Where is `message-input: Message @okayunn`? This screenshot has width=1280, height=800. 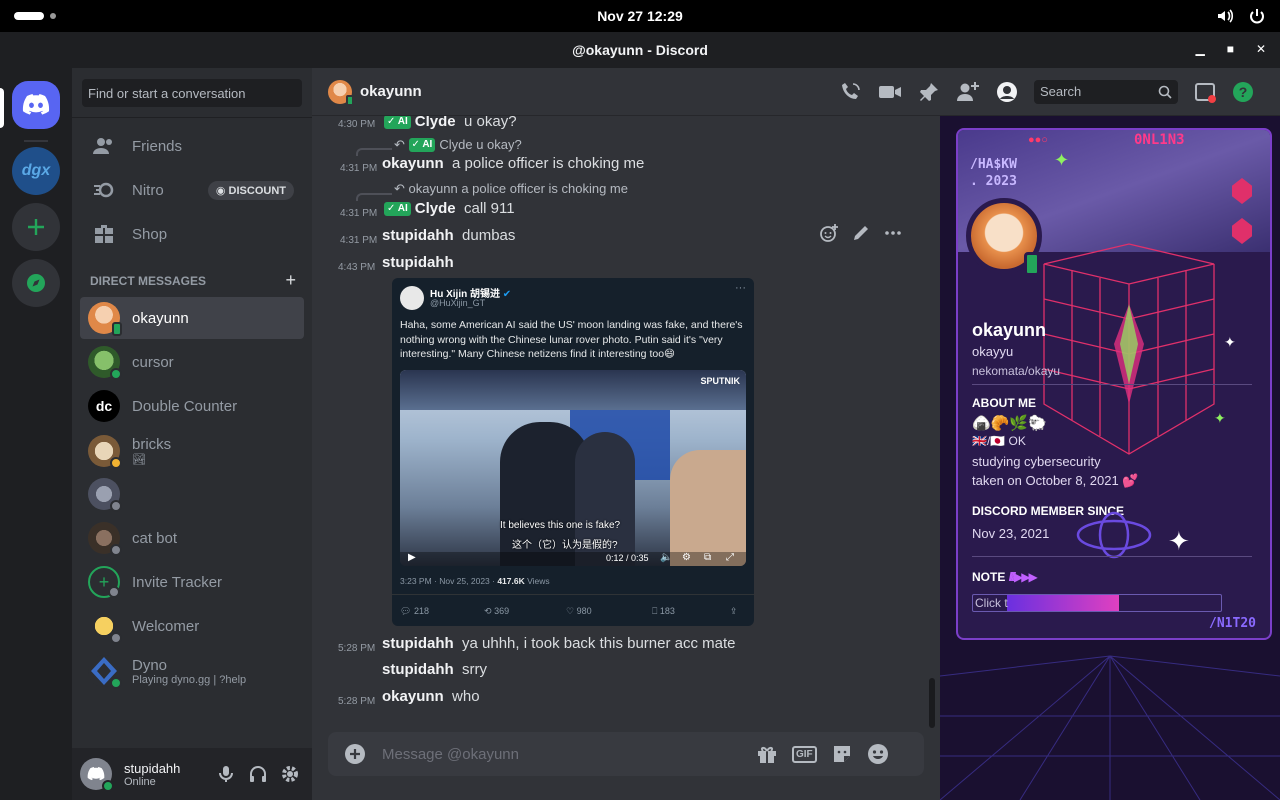 message-input: Message @okayunn is located at coordinates (562, 754).